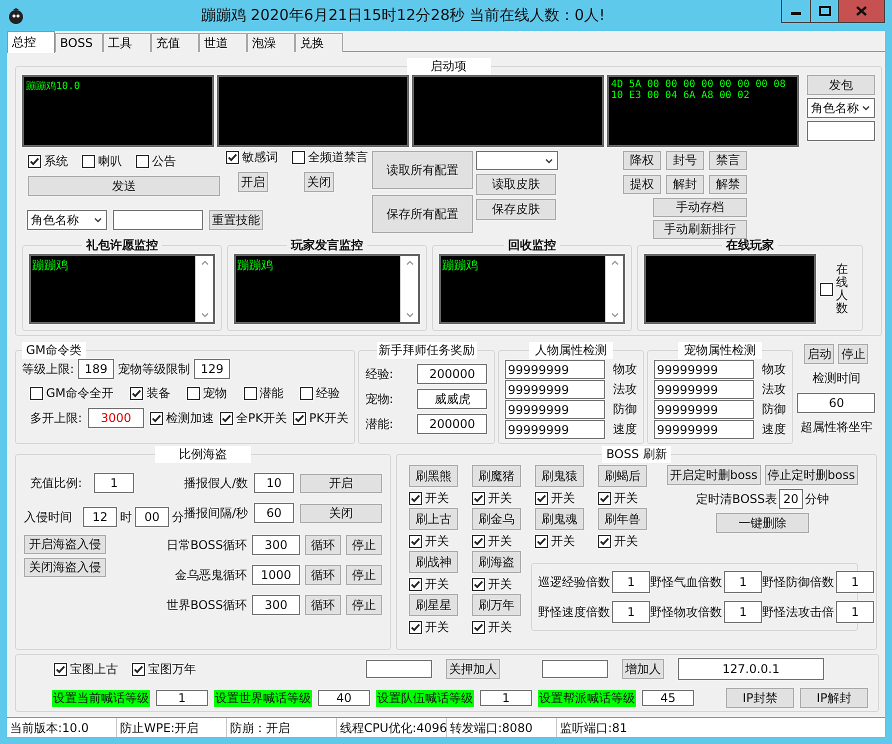 Image resolution: width=892 pixels, height=744 pixels. Describe the element at coordinates (182, 418) in the screenshot. I see `checkbox: 检测加速` at that location.